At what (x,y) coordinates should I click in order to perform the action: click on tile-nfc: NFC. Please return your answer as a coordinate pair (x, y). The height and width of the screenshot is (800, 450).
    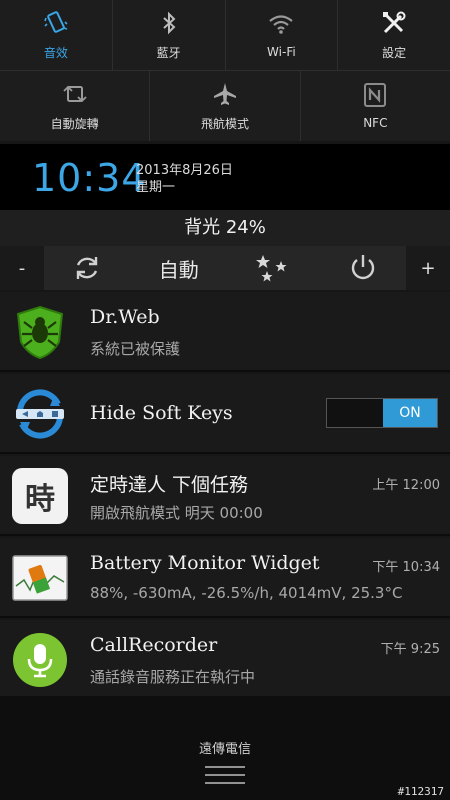
    Looking at the image, I should click on (375, 106).